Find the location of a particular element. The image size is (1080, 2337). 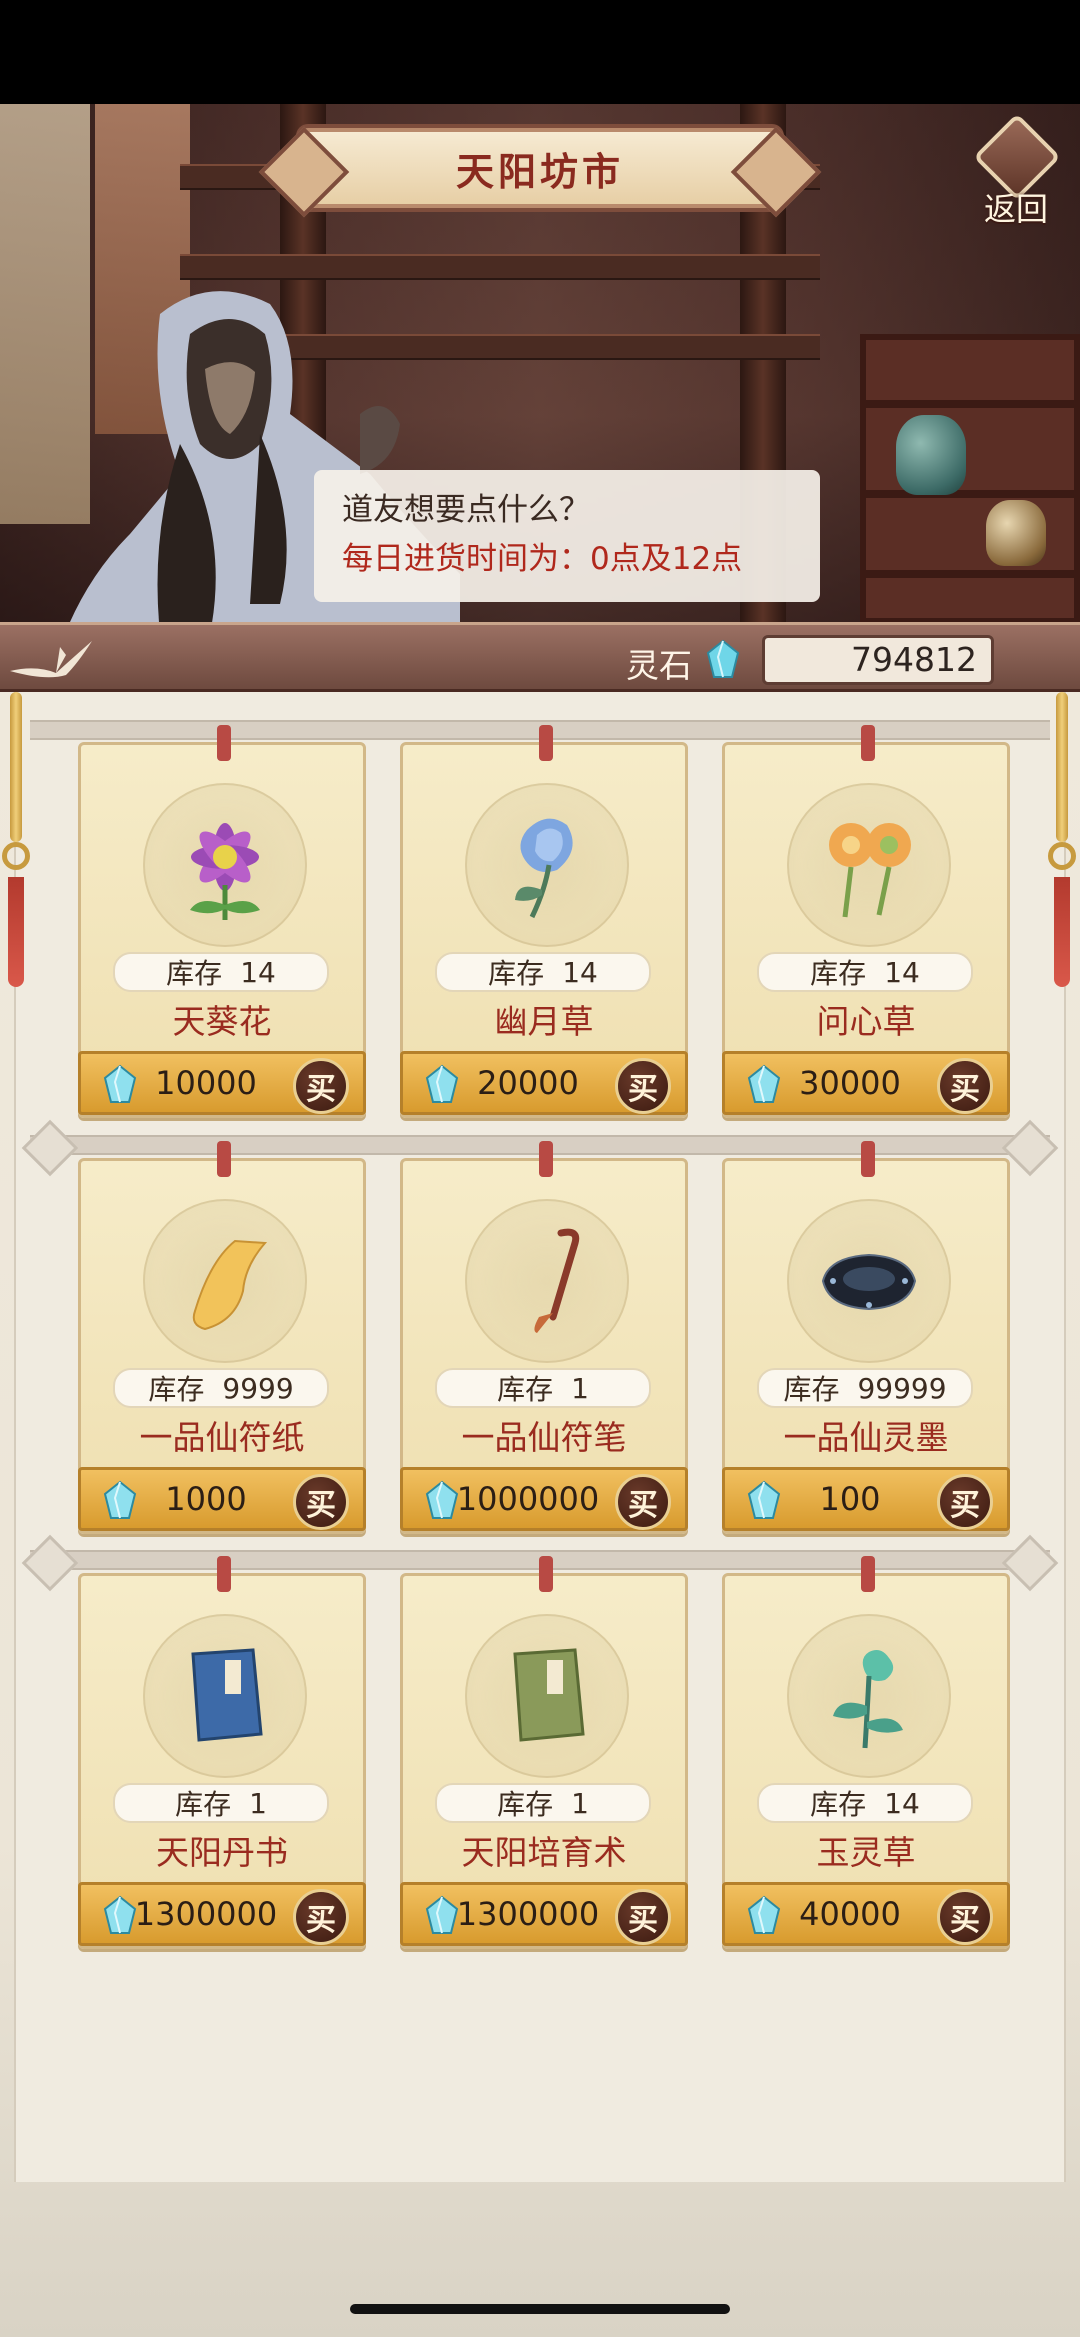

price-bar: 1000000 买 is located at coordinates (544, 1499).